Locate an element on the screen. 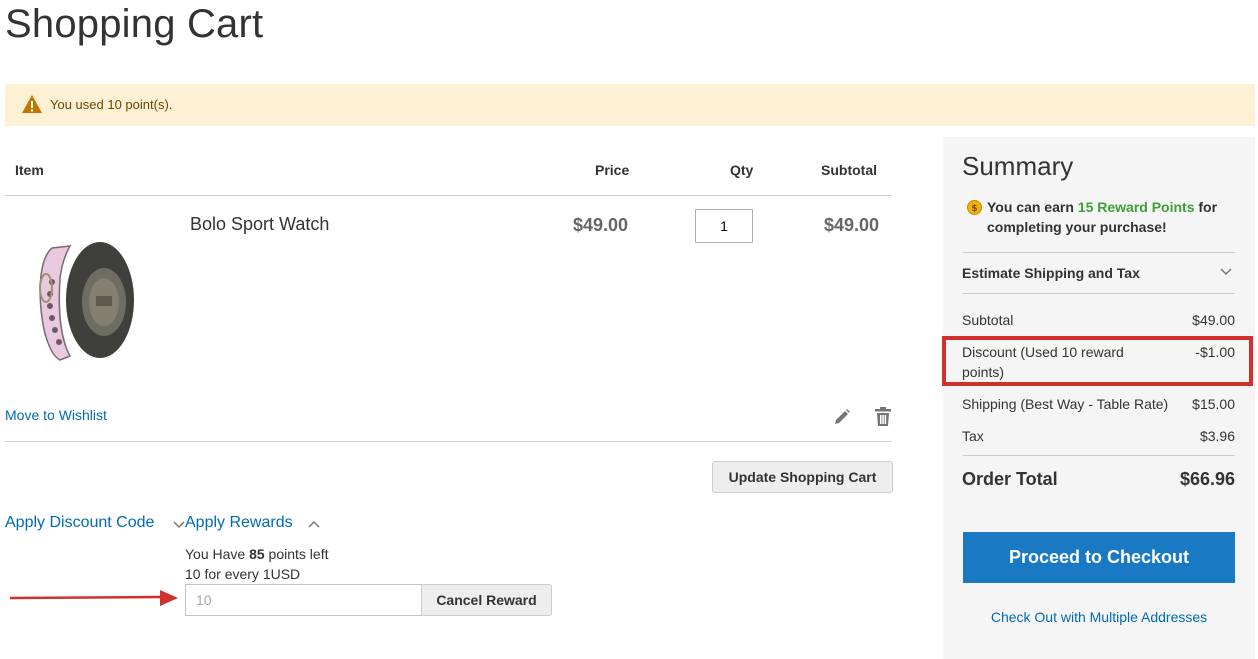 This screenshot has height=659, width=1258. earn-points-message: You can earn 15 Reward Points for is located at coordinates (1102, 207).